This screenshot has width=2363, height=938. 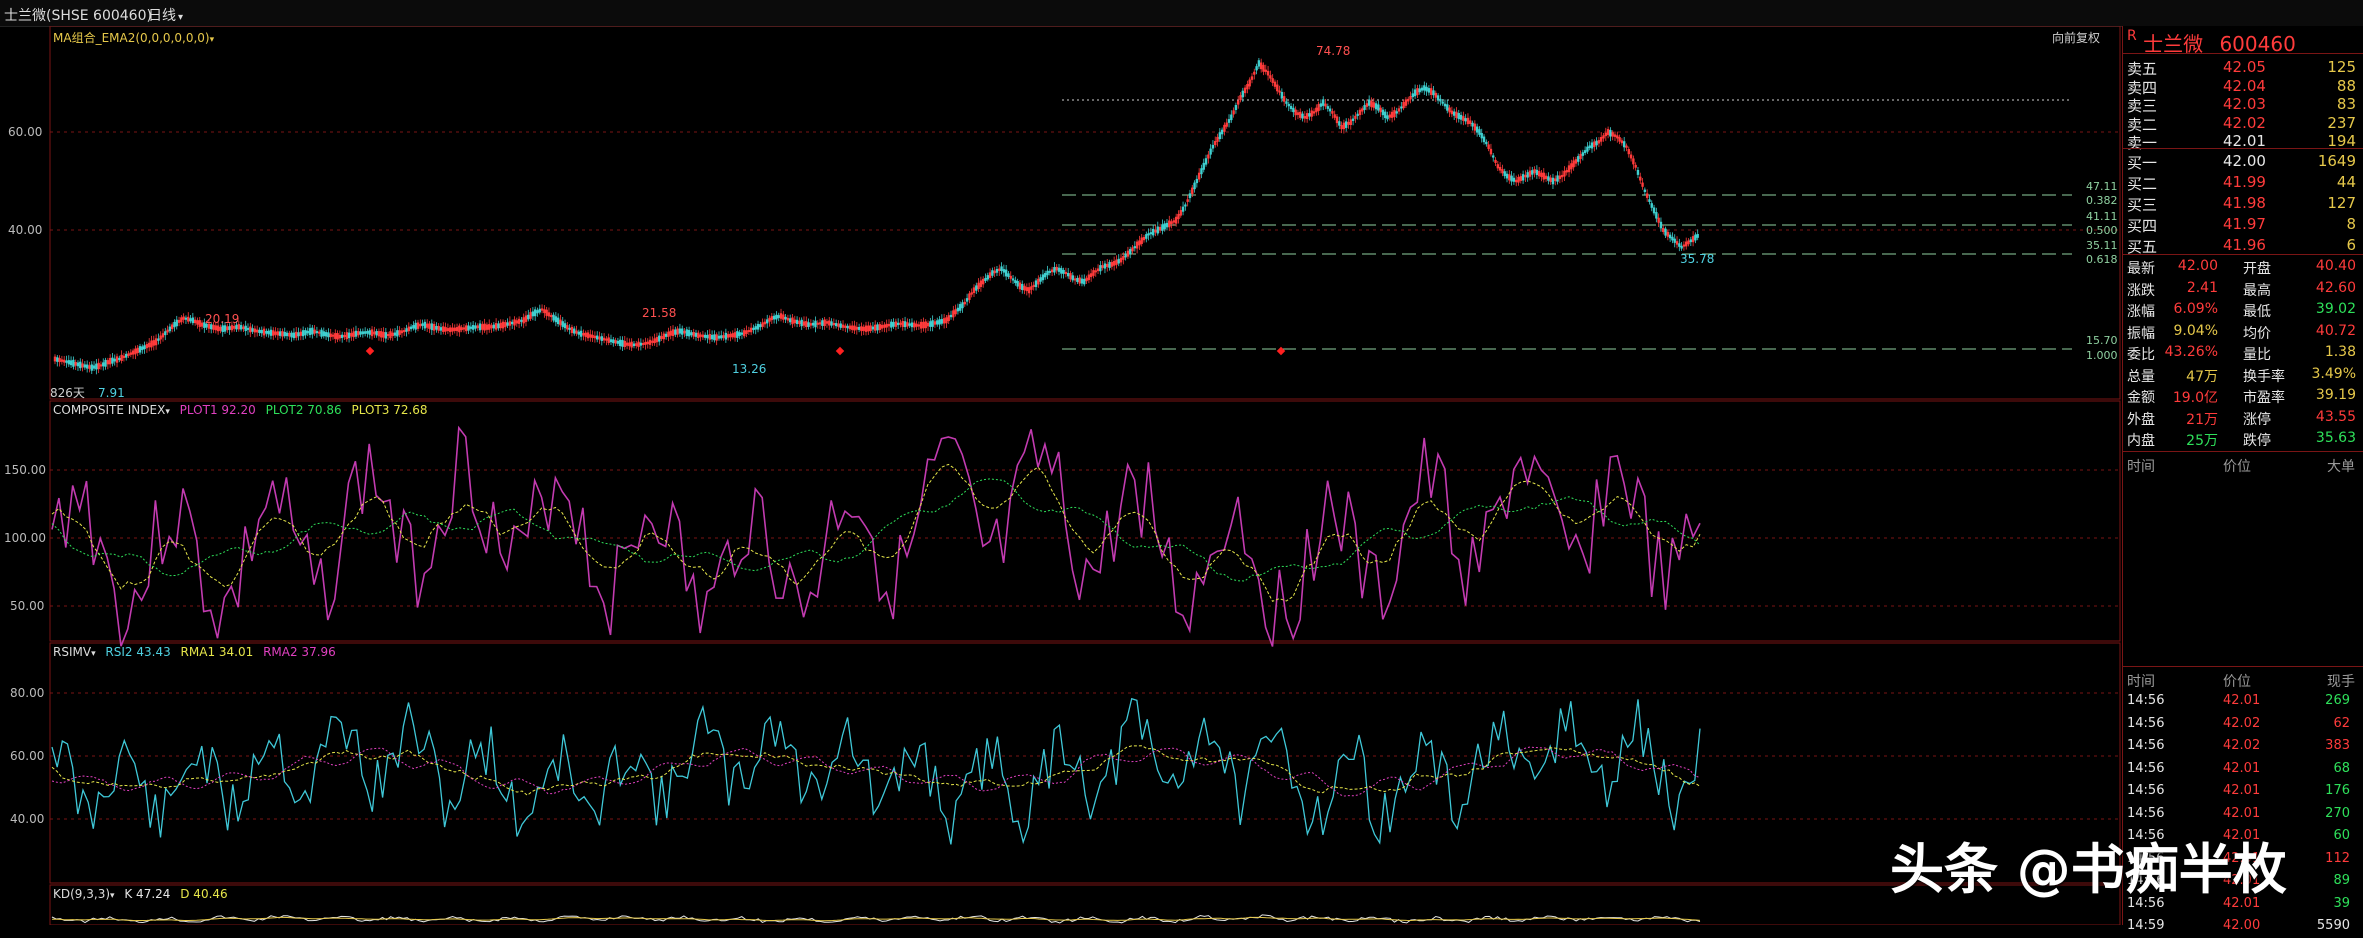 I want to click on y-tick-composite-150: 150.00, so click(x=25, y=470).